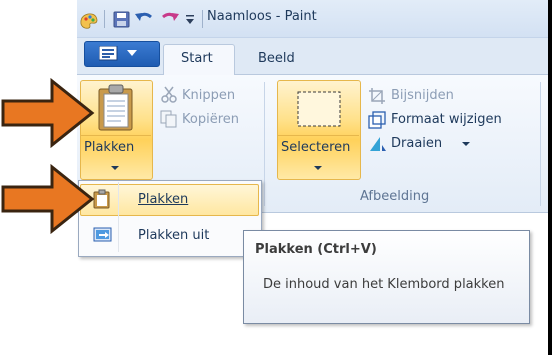 The height and width of the screenshot is (355, 552). Describe the element at coordinates (446, 119) in the screenshot. I see `resize-button: Formaat wijzigen` at that location.